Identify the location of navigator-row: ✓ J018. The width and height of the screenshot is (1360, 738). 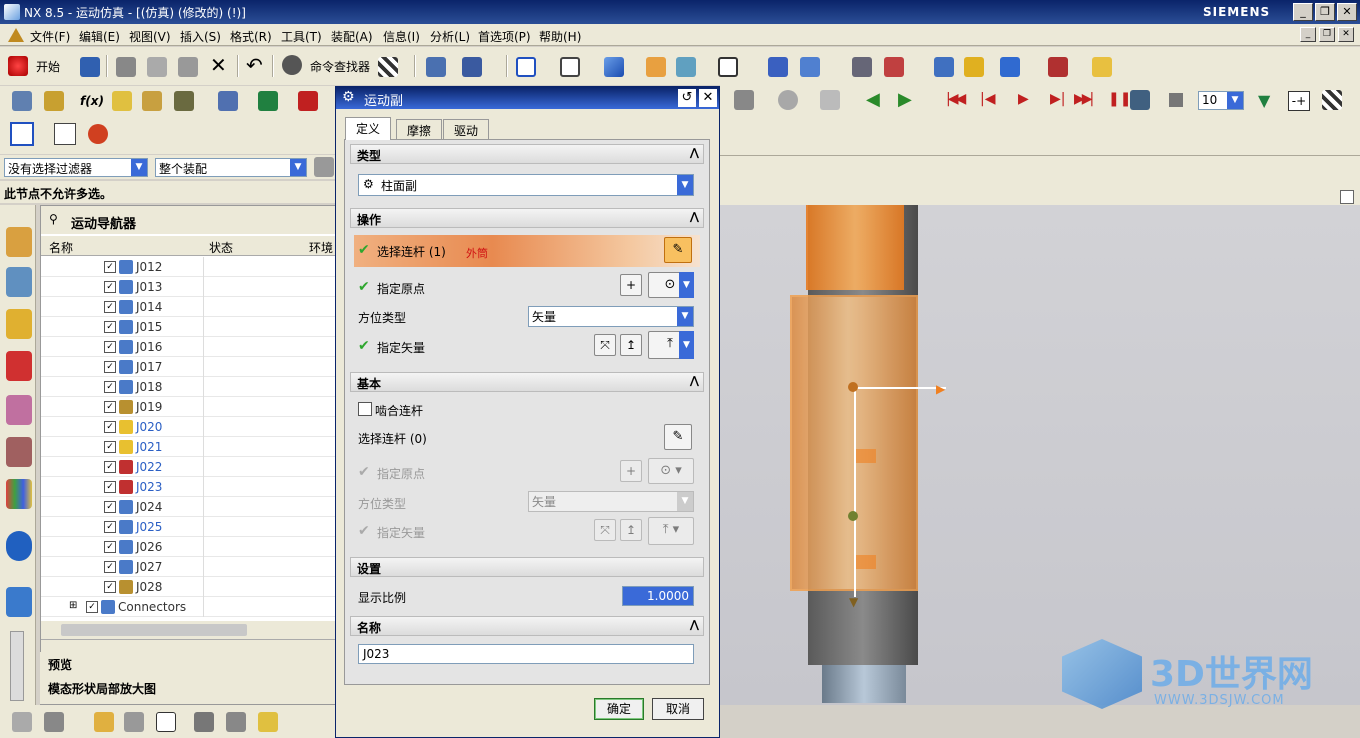
(189, 387).